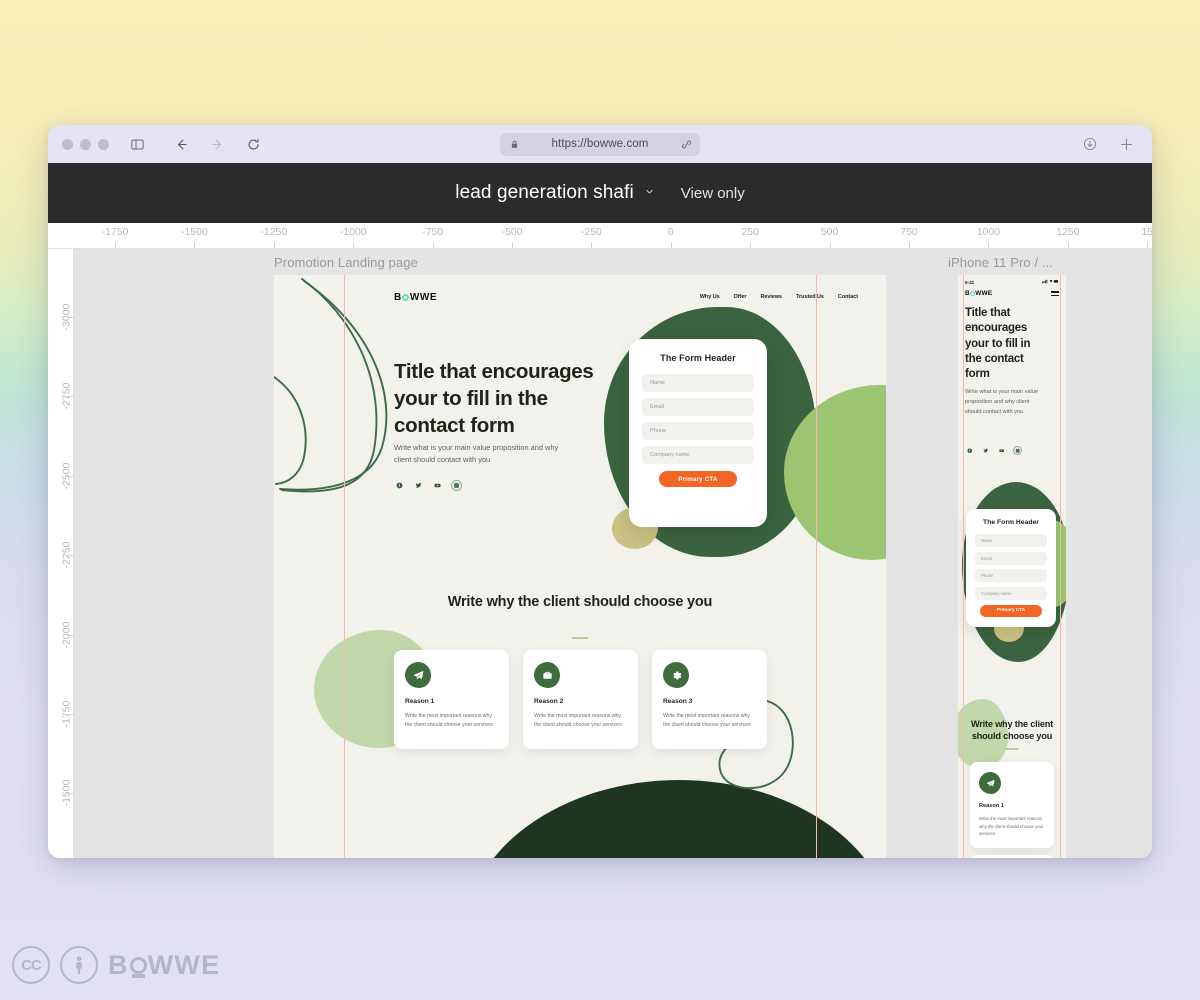 The height and width of the screenshot is (1000, 1200). I want to click on vertical-ruler: -3000 -2750 -2500 -2250 -2000 -1750 -1500, so click(61, 553).